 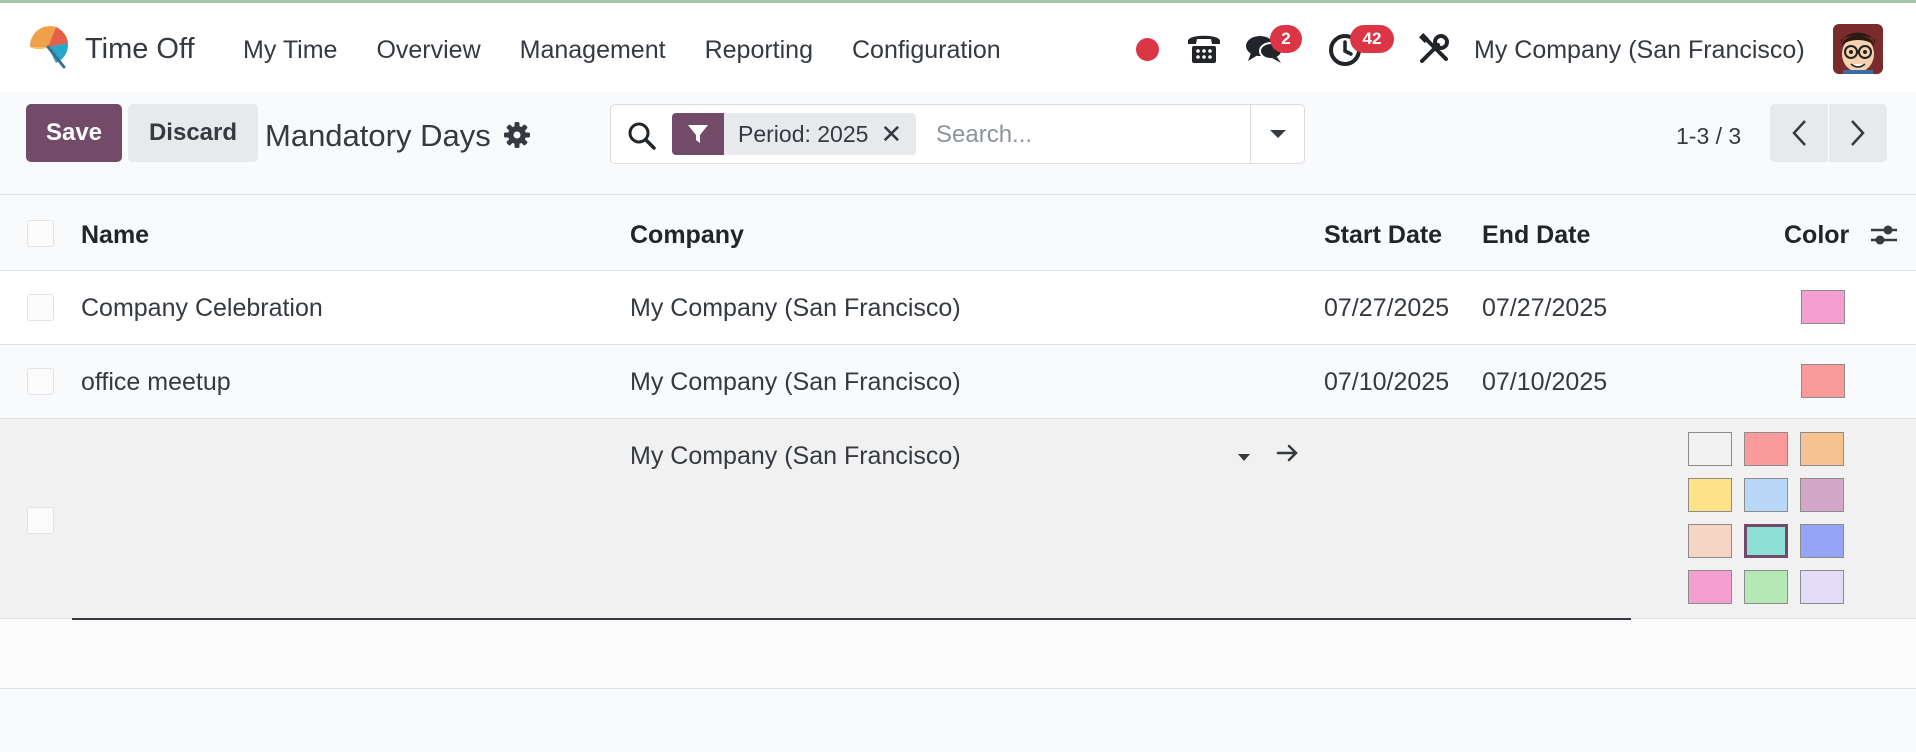 I want to click on row-end-date: 07/10/2025, so click(x=1544, y=382).